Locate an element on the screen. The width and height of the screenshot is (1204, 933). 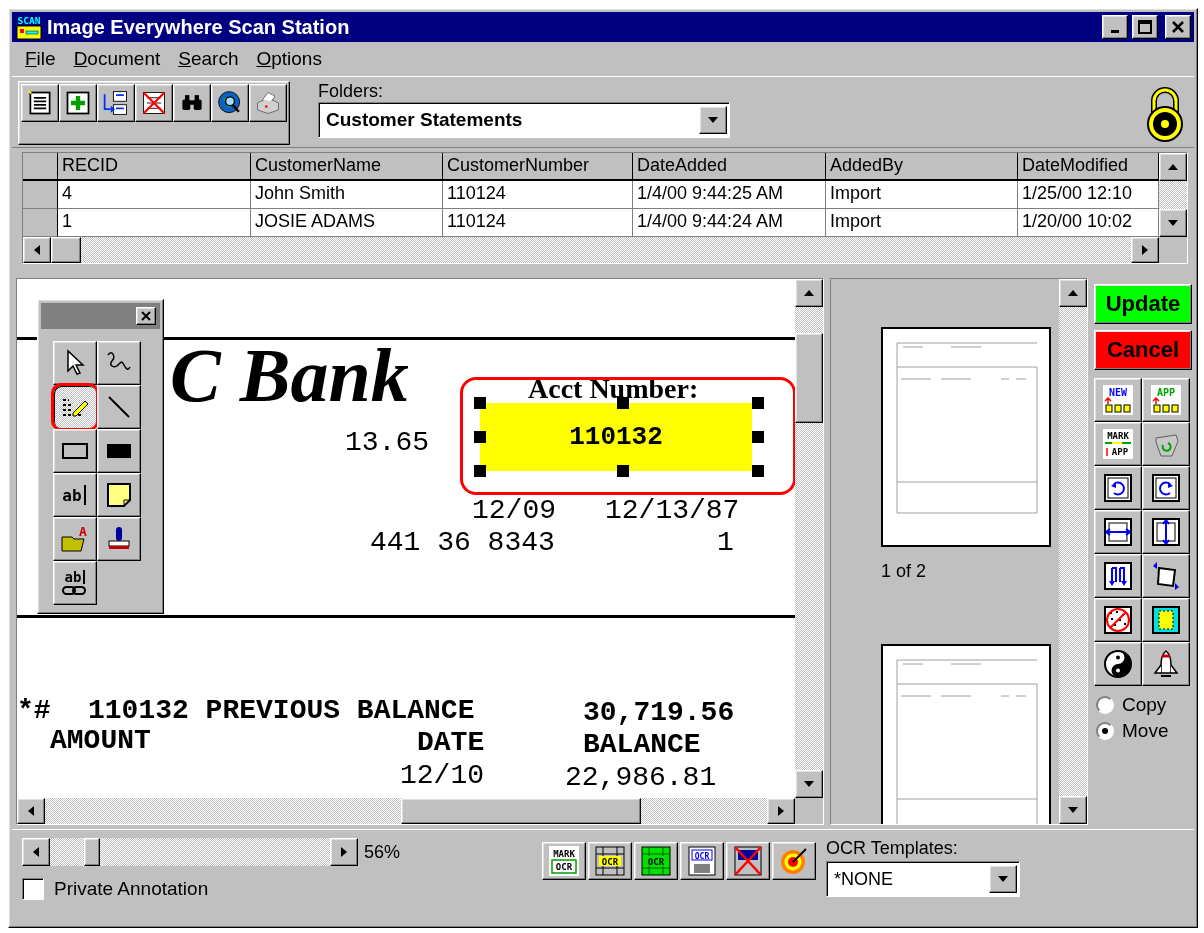
new-batch-icon: NEW is located at coordinates (1118, 400).